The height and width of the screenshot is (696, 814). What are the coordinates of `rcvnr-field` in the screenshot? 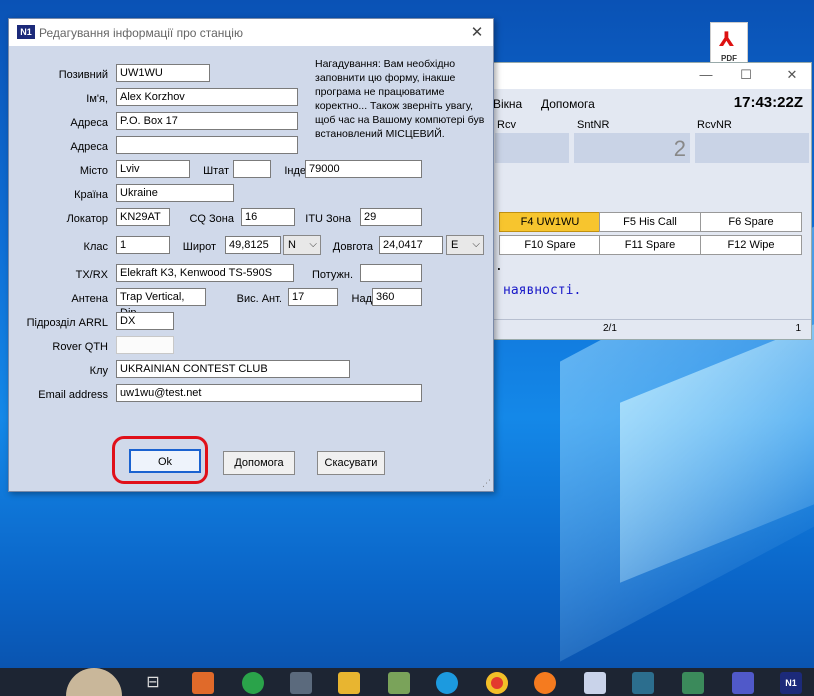 It's located at (752, 148).